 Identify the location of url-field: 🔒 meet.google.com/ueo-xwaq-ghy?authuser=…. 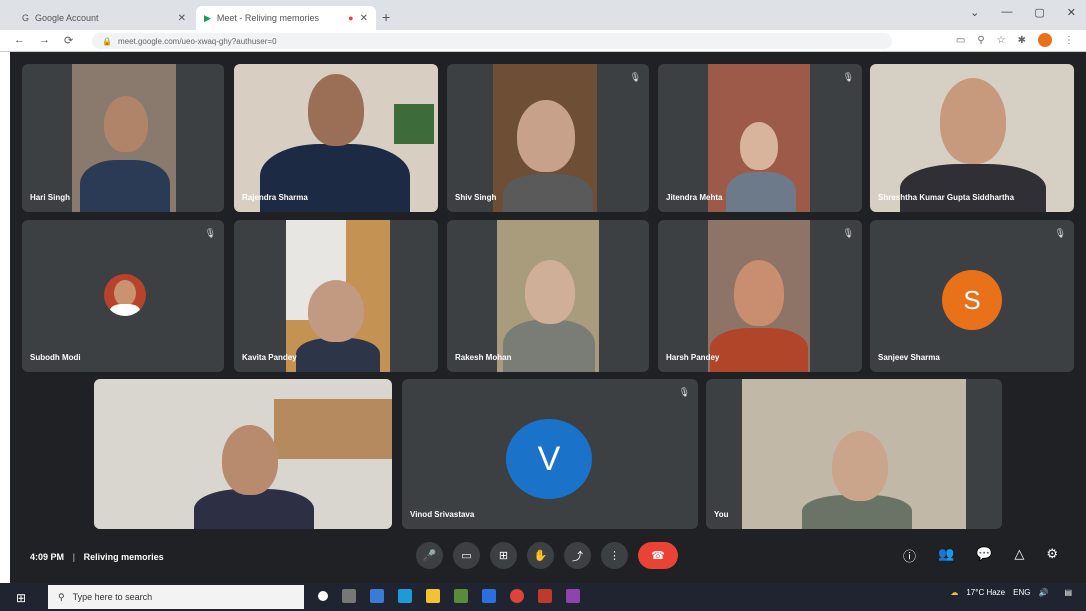
(492, 41).